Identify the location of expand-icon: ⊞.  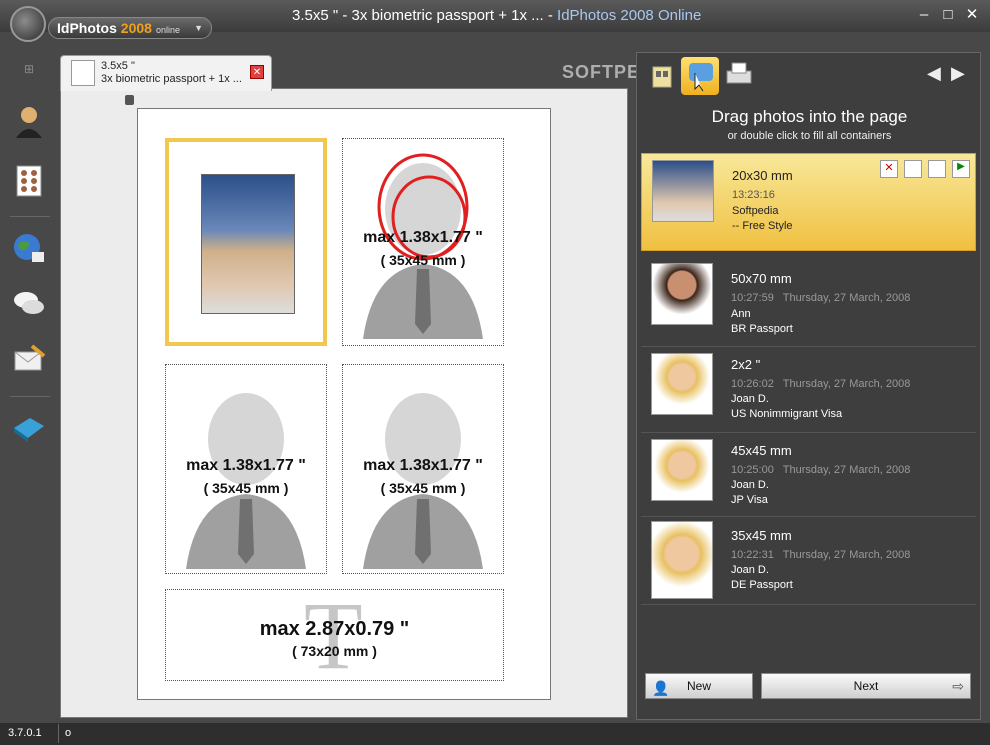
(29, 69).